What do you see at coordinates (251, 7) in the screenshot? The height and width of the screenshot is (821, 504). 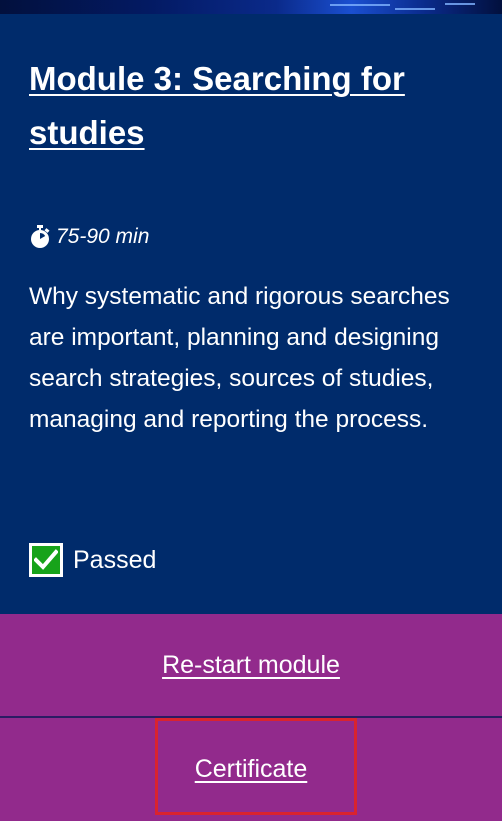 I see `header-image` at bounding box center [251, 7].